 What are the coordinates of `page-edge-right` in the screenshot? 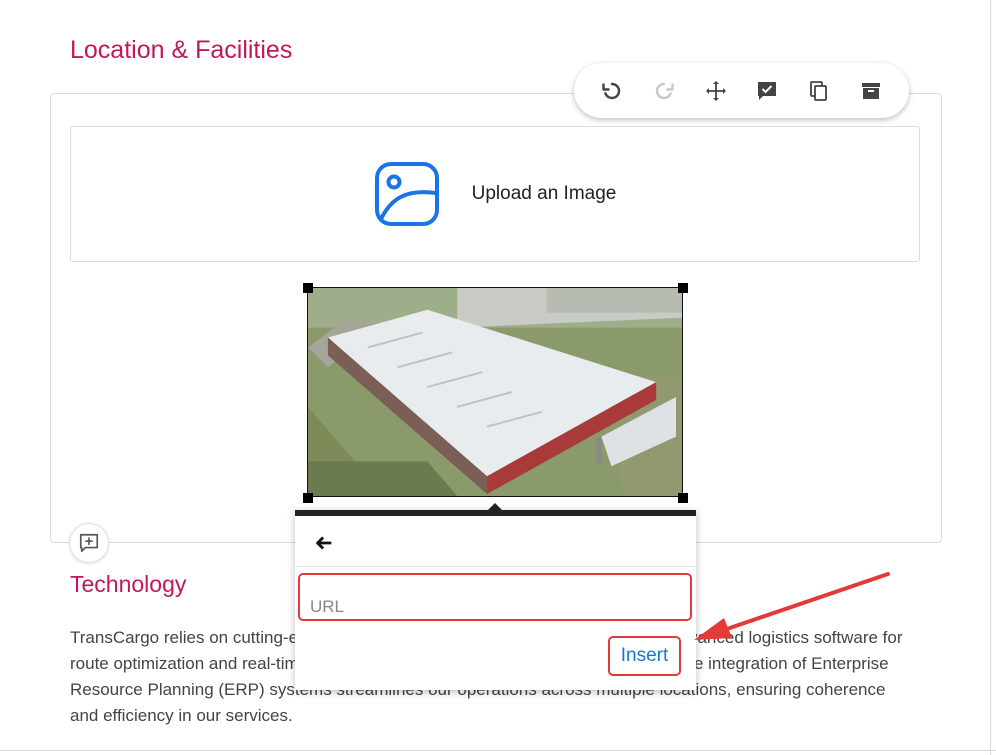 It's located at (990, 377).